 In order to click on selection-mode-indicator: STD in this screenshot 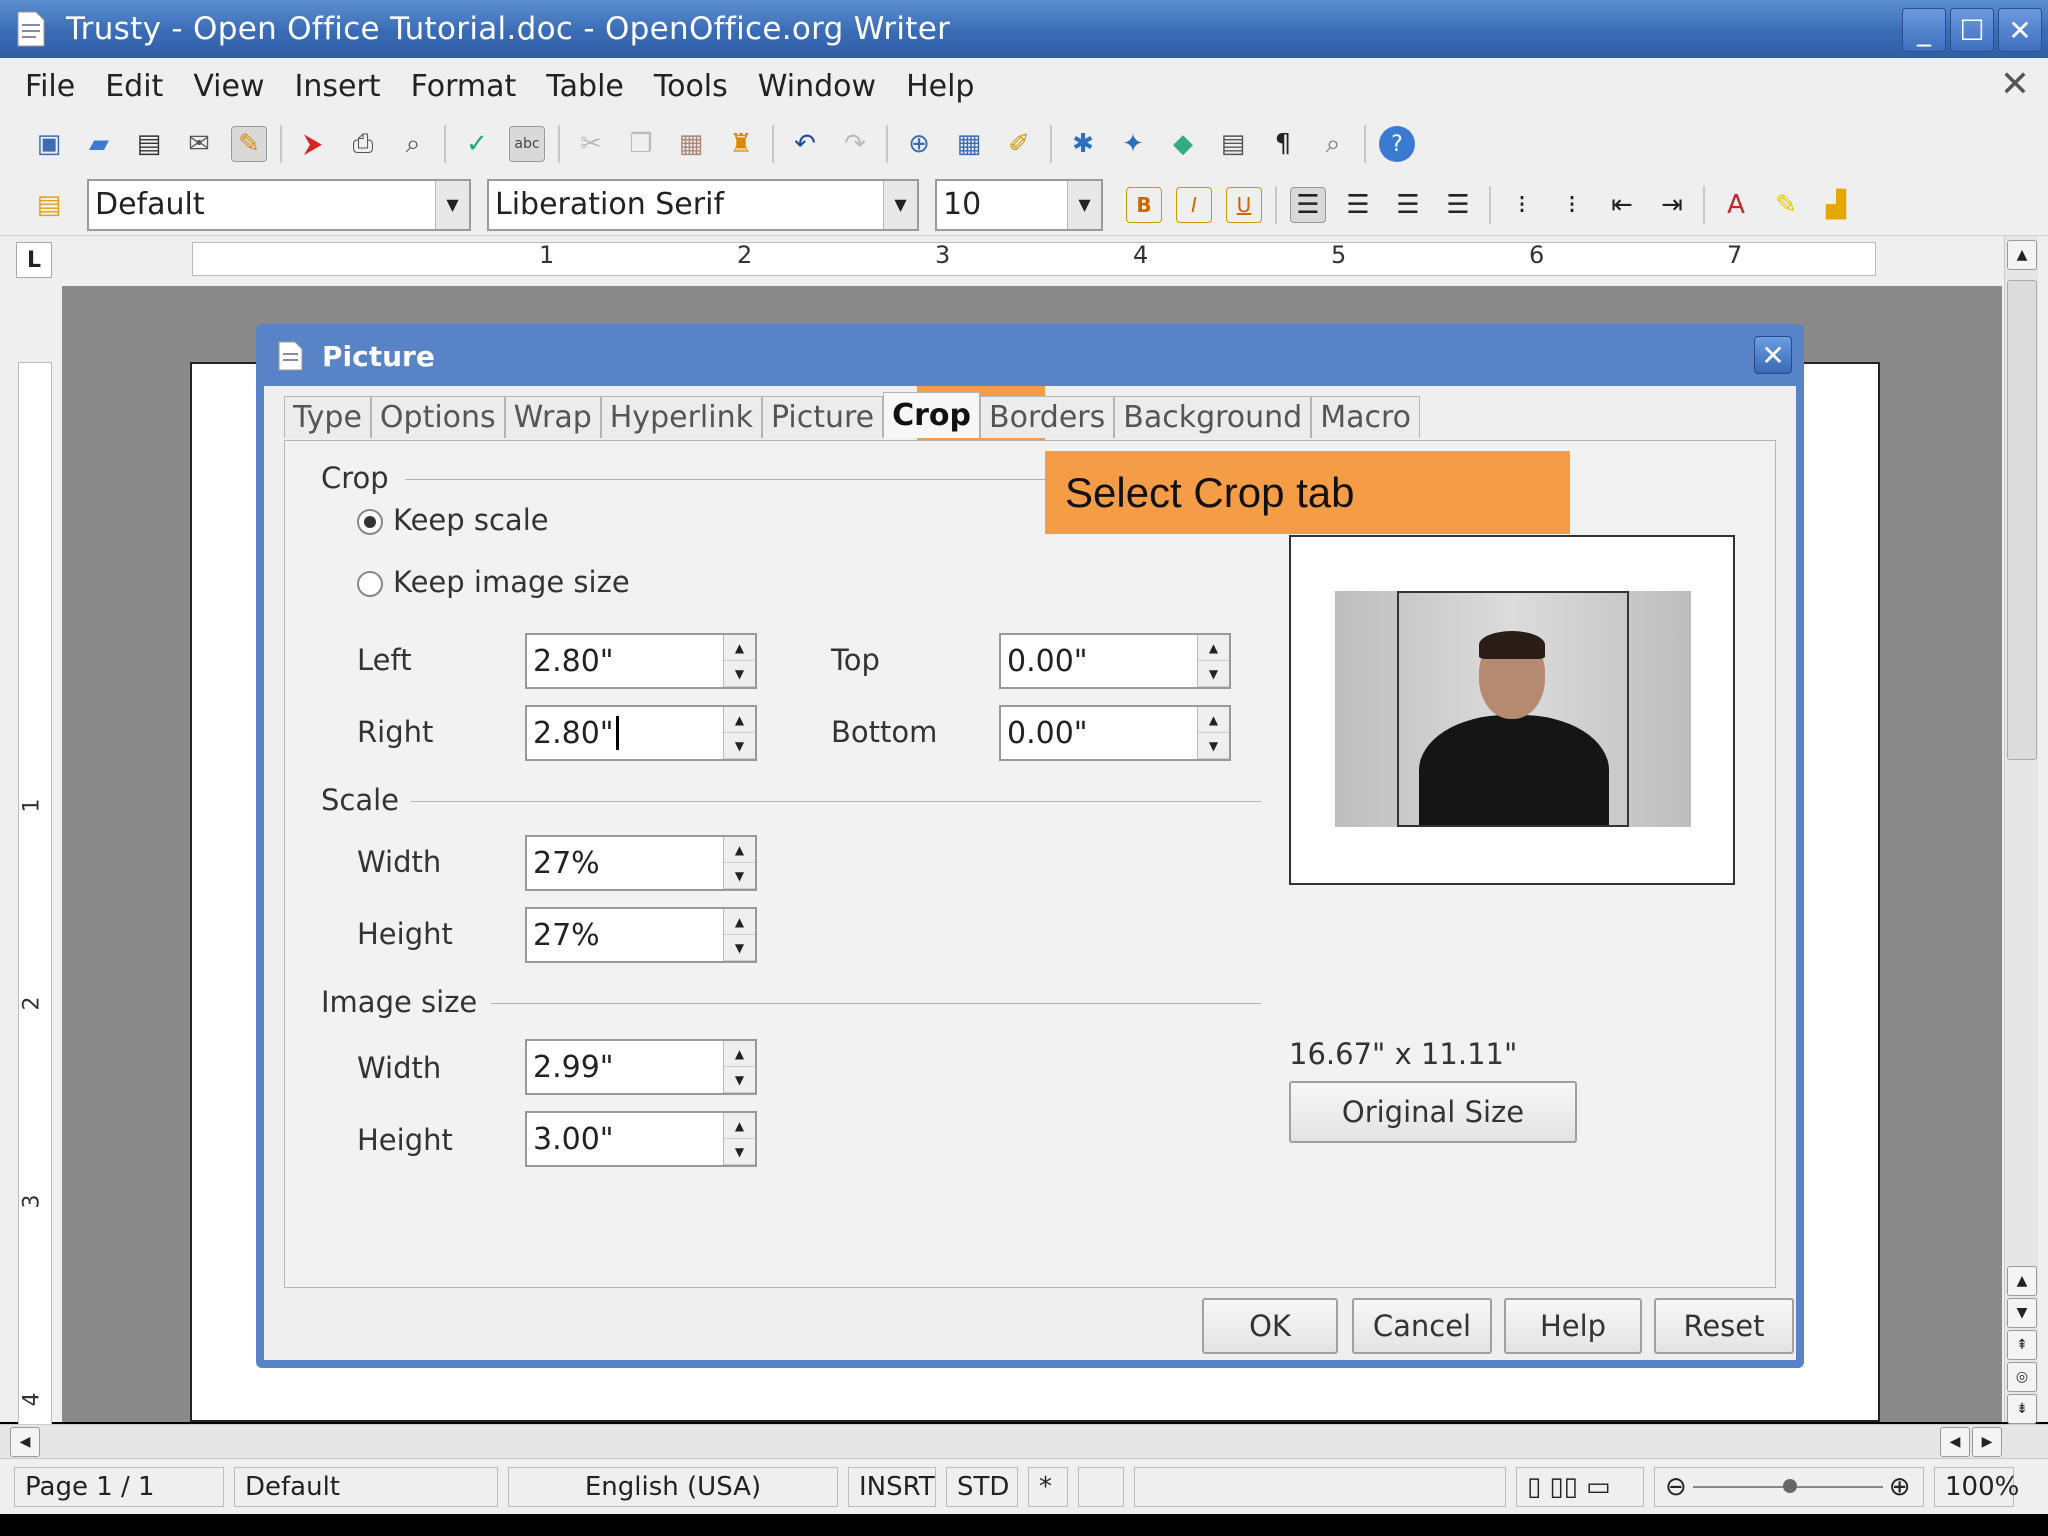, I will do `click(982, 1486)`.